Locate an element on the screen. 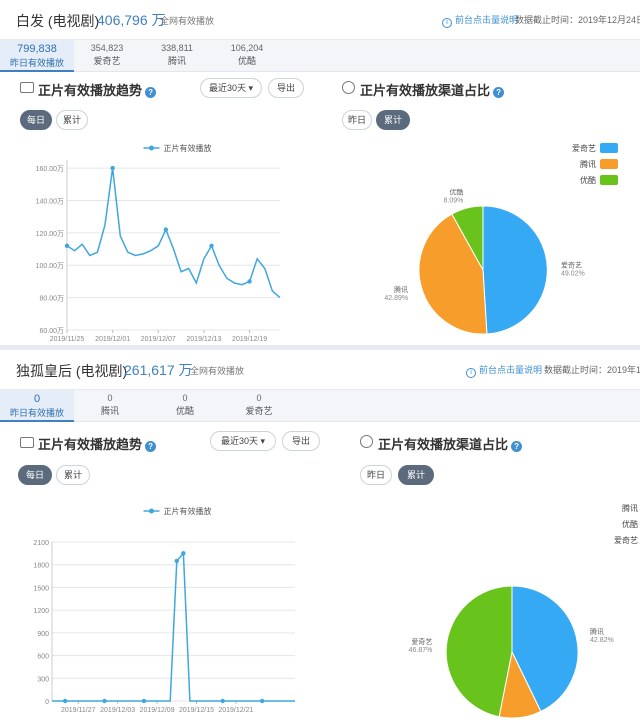  tab-iqiyi: 0 爱奇艺 is located at coordinates (259, 405).